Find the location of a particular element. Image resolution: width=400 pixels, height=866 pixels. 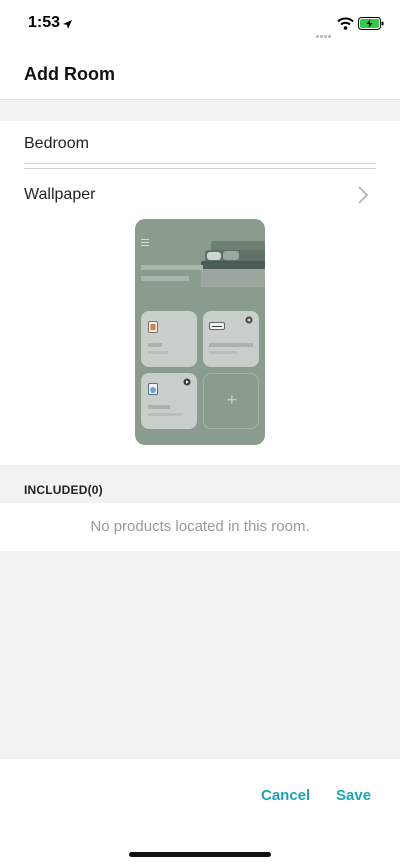

preview-subtitle-line is located at coordinates (165, 278).